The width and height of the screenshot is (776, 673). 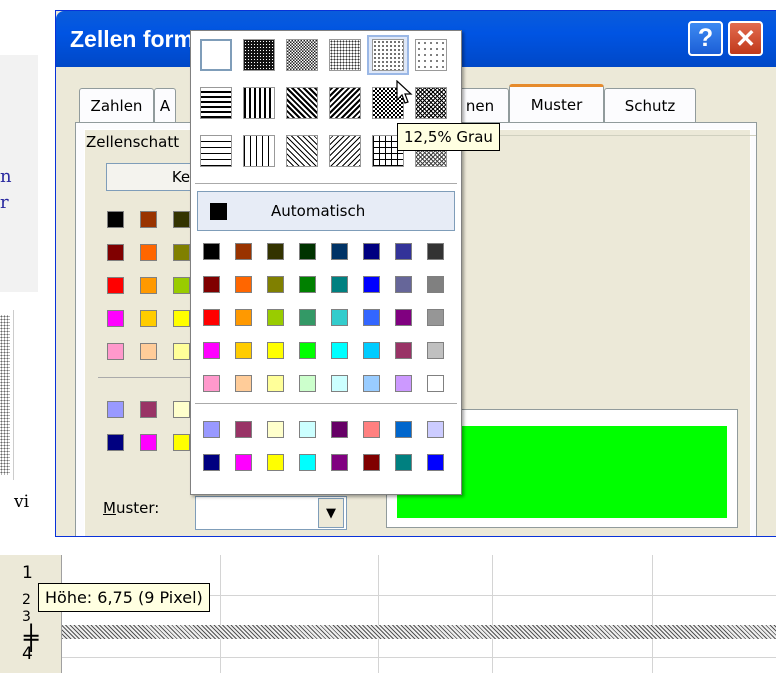 What do you see at coordinates (326, 211) in the screenshot?
I see `automatic-color-button: Automatisch` at bounding box center [326, 211].